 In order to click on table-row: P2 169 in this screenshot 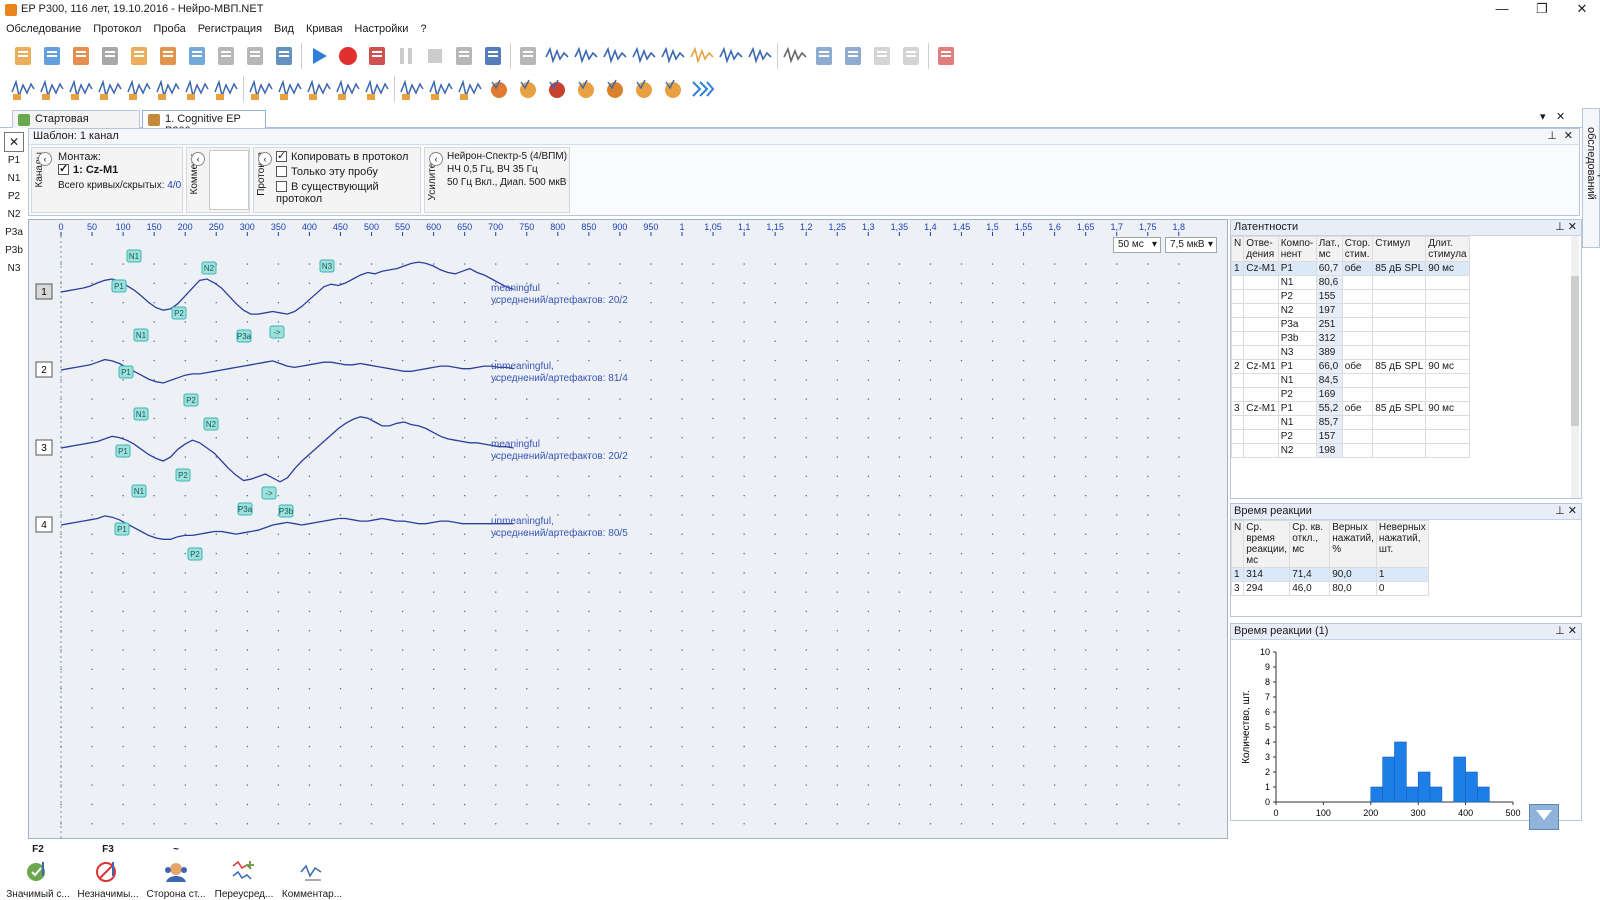, I will do `click(1350, 394)`.